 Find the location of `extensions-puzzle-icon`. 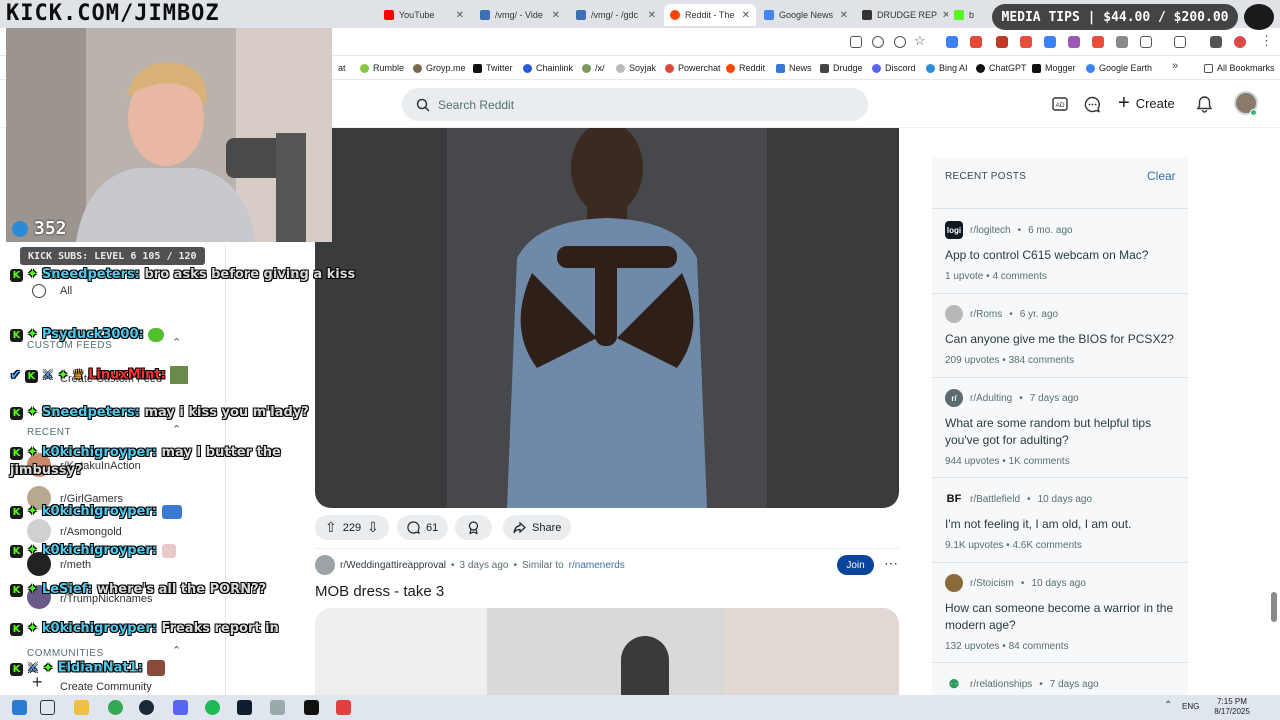

extensions-puzzle-icon is located at coordinates (1146, 42).